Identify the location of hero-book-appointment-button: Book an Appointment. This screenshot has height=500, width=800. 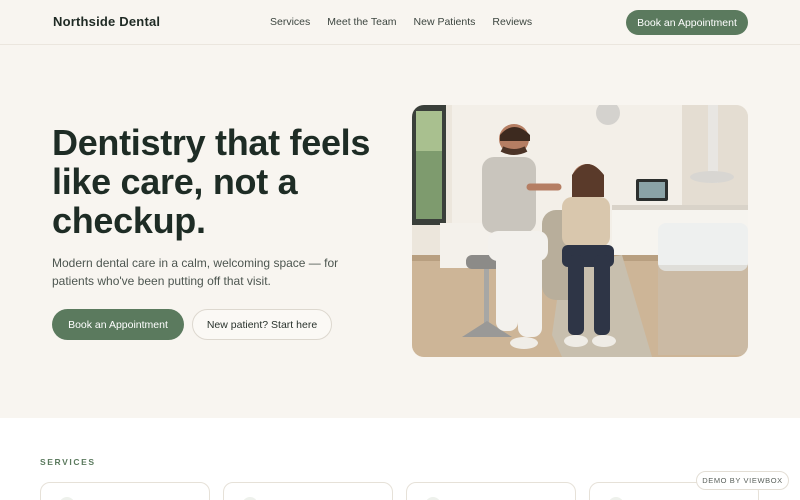
(118, 324).